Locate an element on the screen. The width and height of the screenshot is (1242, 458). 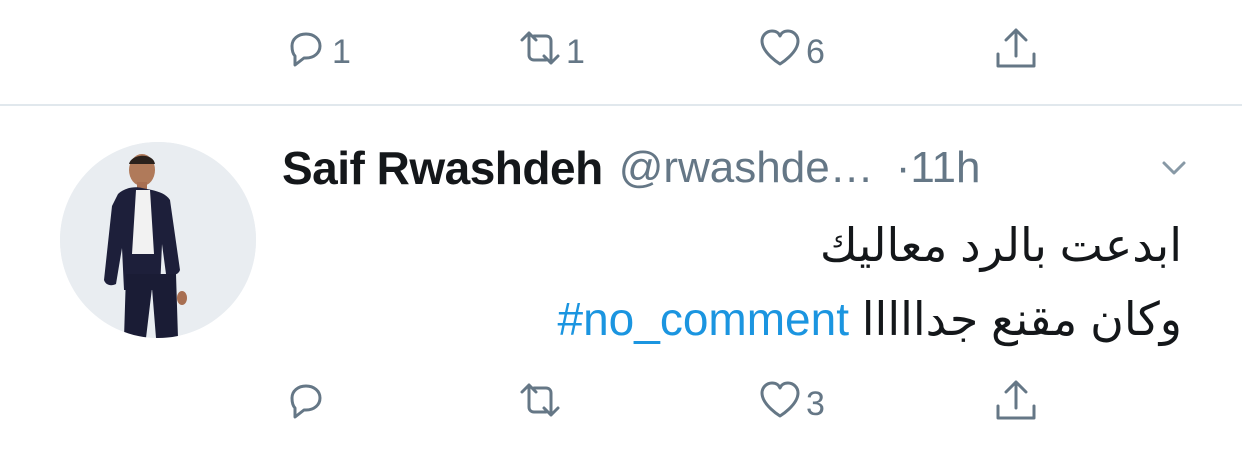
like-button: 3 is located at coordinates (790, 404).